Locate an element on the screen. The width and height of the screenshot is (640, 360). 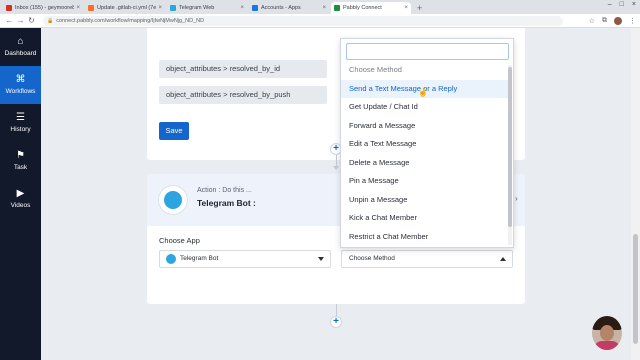
maximize-icon: □ is located at coordinates (622, 4).